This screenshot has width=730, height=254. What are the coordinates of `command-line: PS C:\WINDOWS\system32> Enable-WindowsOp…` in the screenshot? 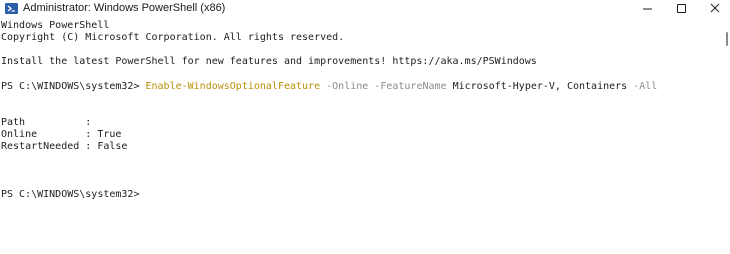 It's located at (329, 87).